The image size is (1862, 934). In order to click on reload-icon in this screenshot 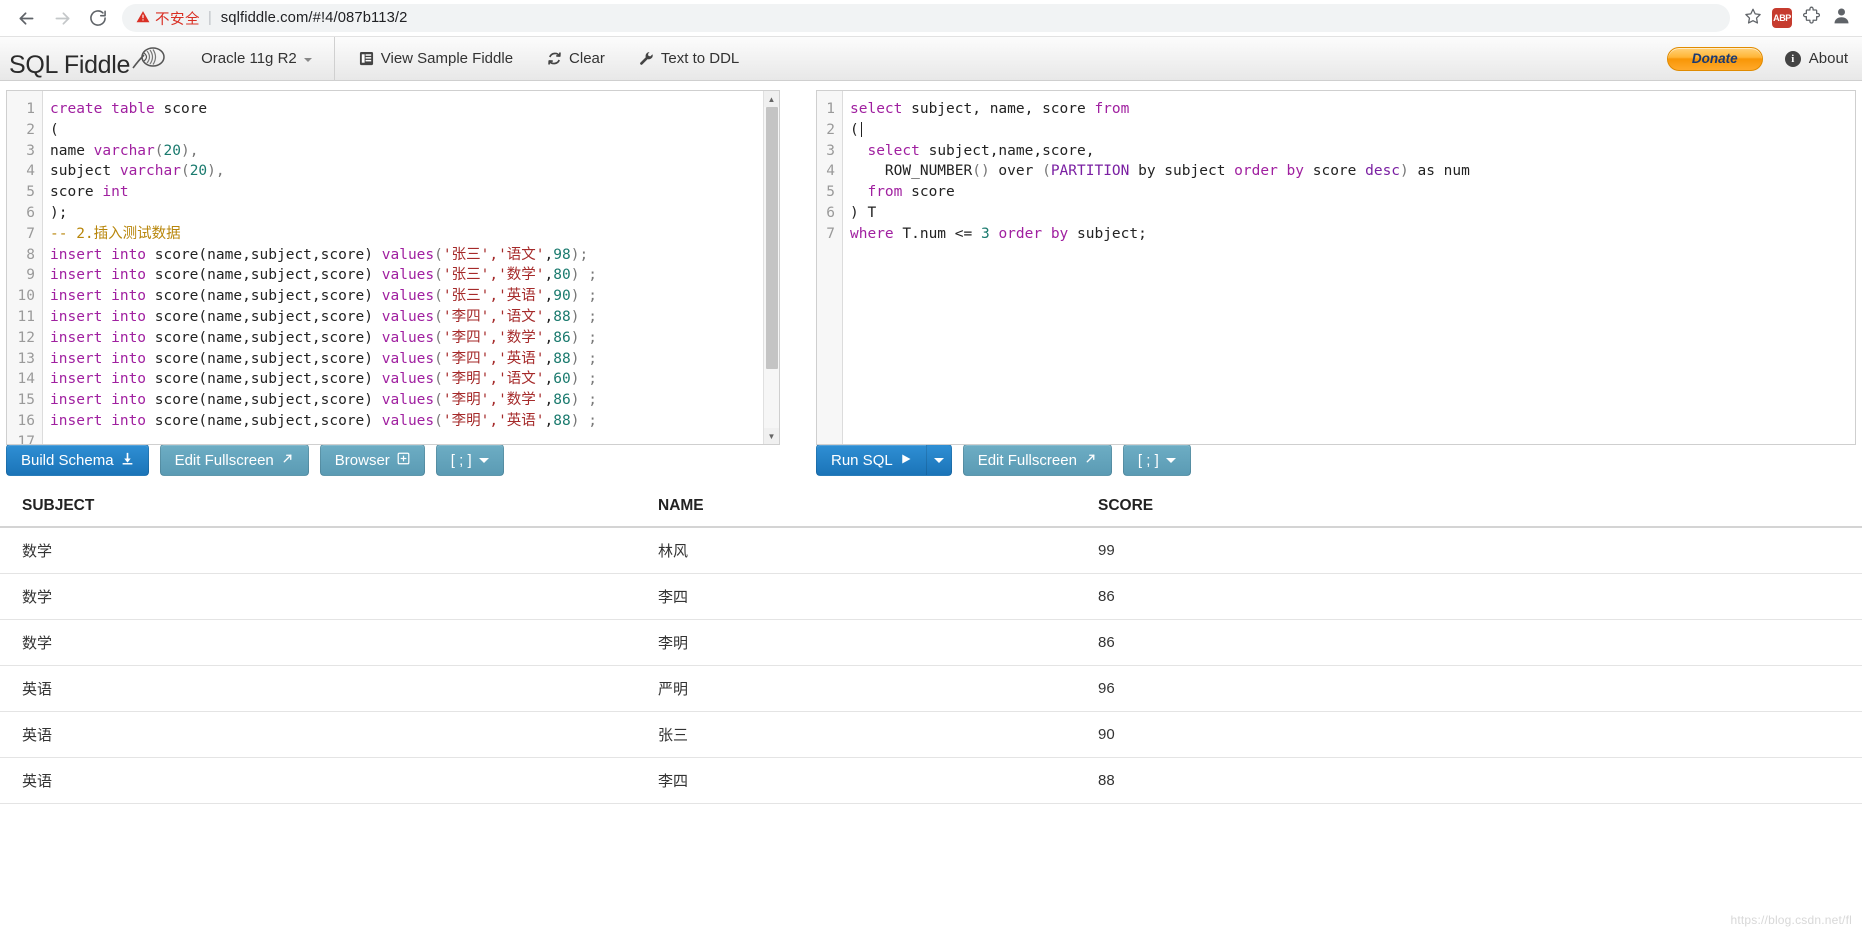, I will do `click(98, 18)`.